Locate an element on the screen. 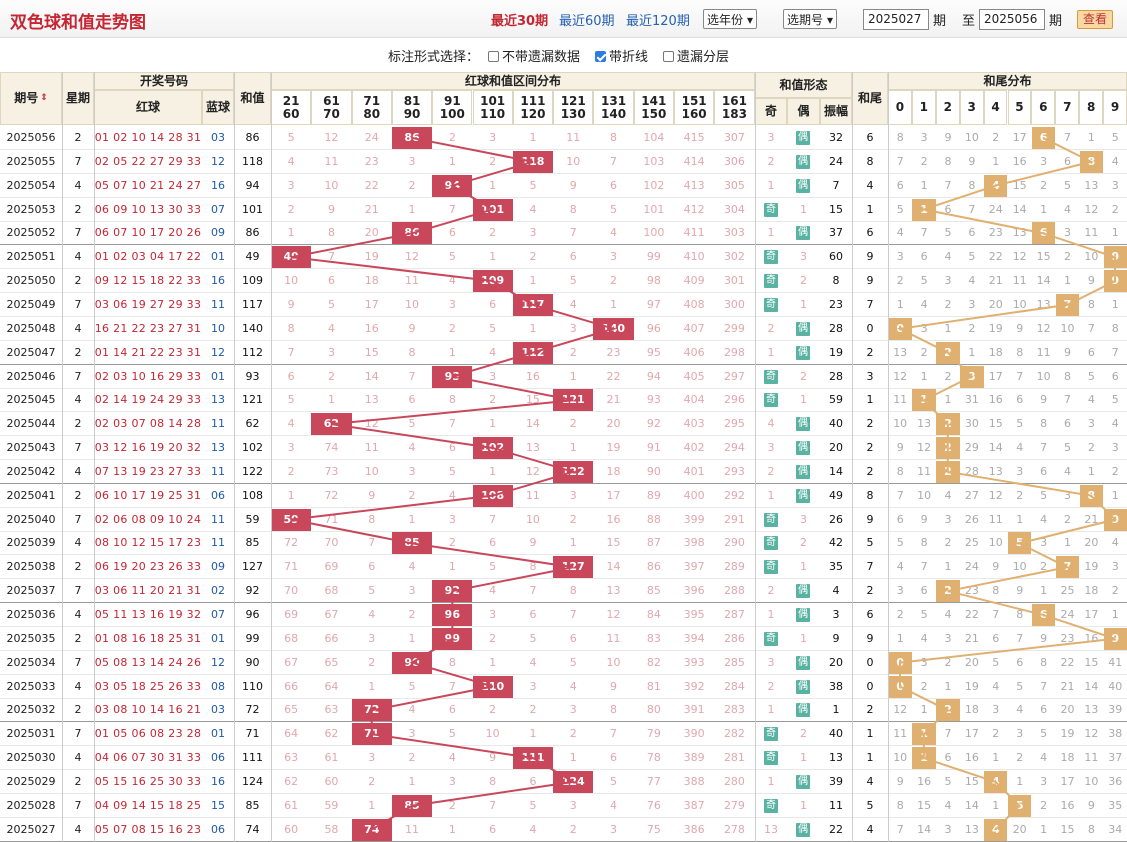  sum-zone-hit: 101 is located at coordinates (492, 209).